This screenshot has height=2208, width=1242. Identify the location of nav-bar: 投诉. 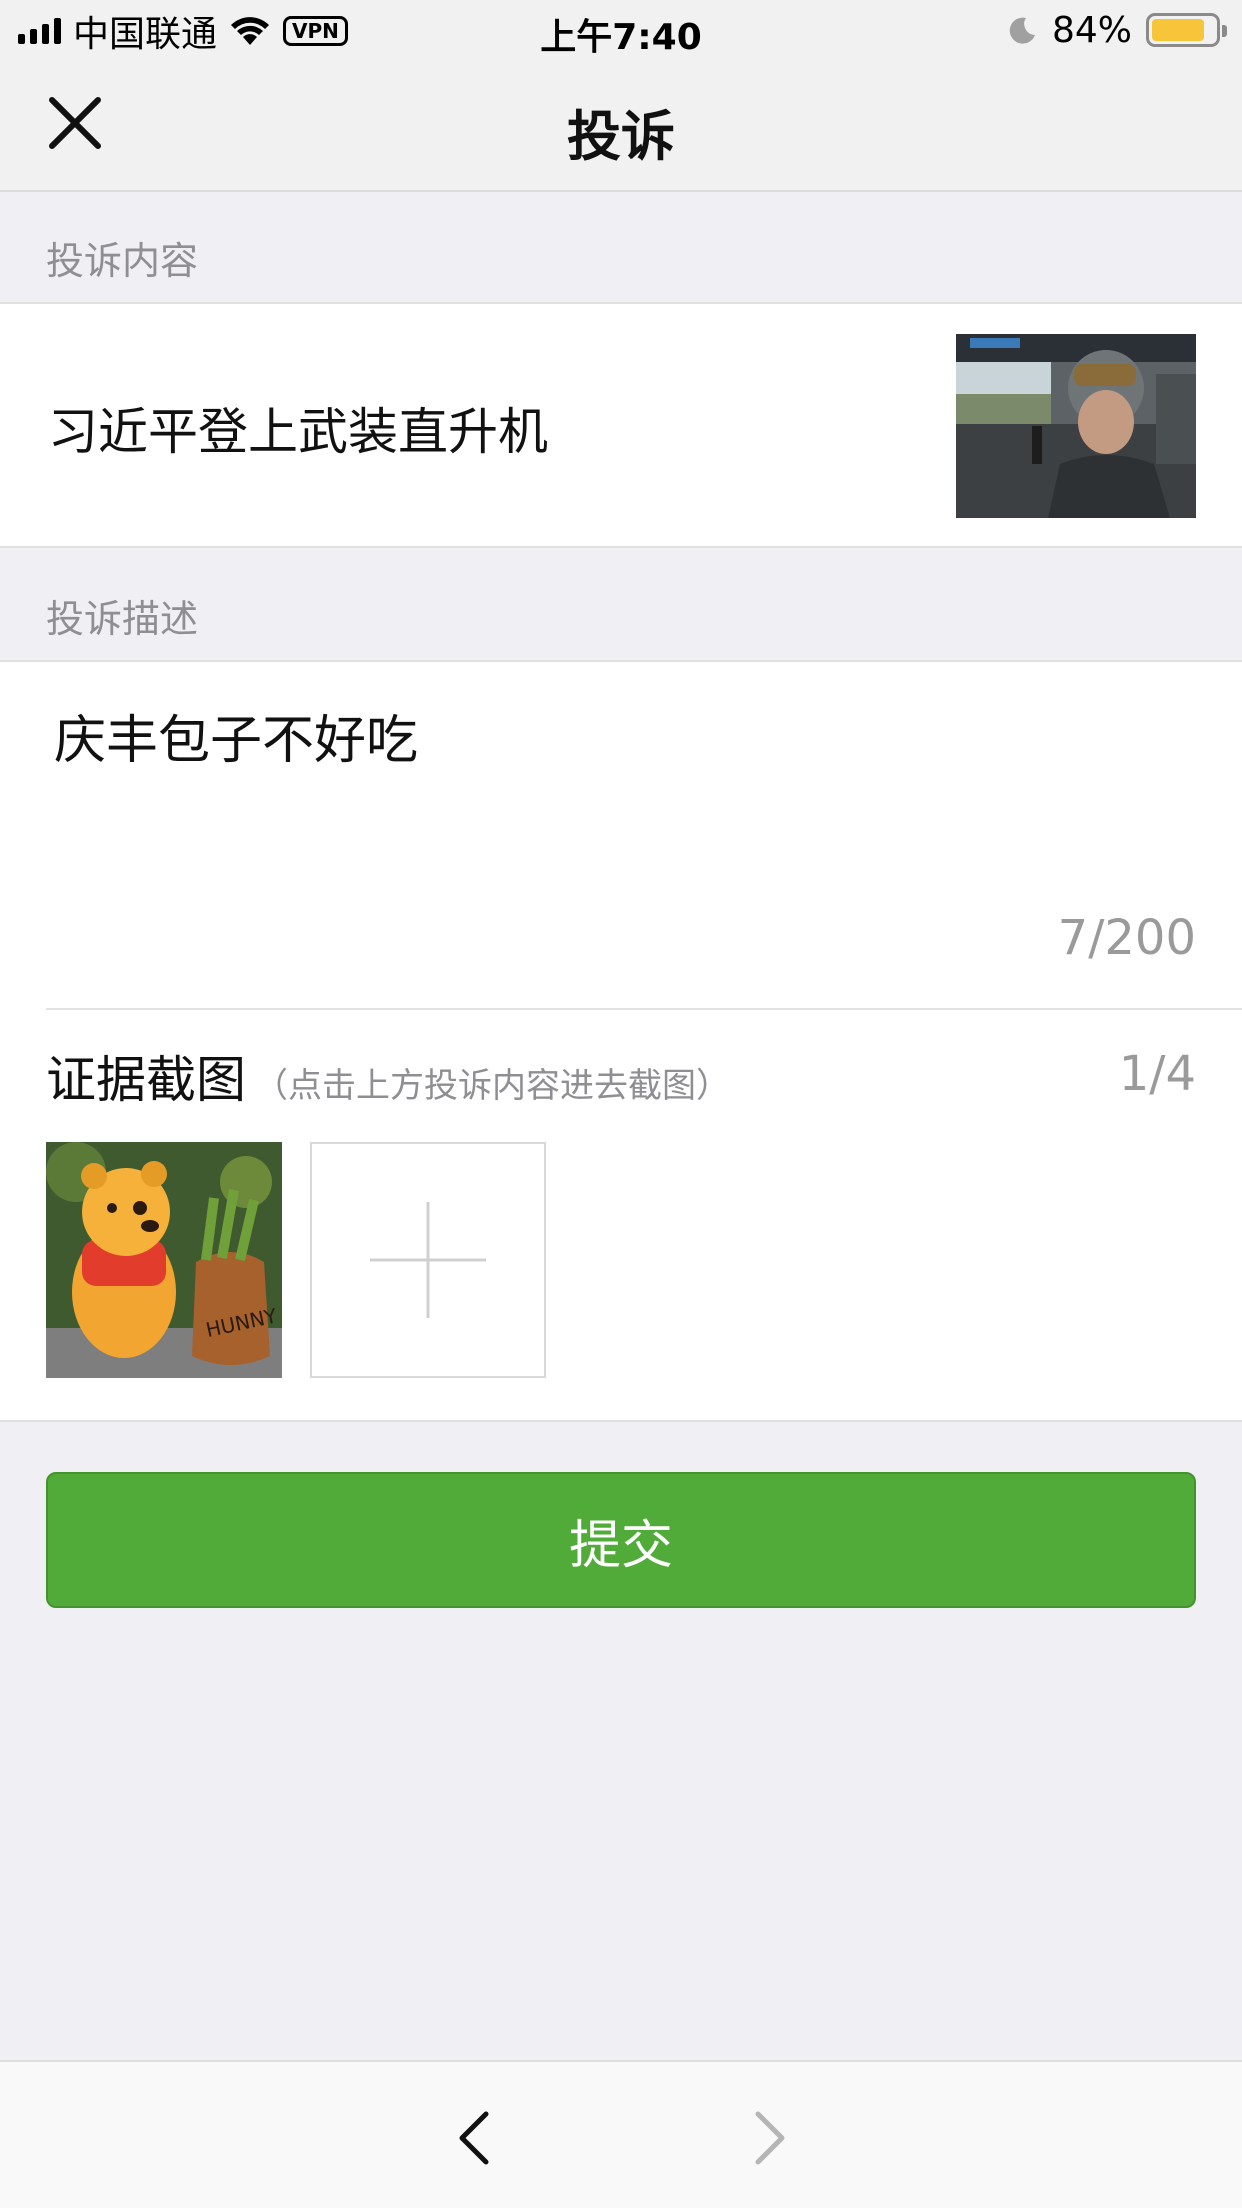
(621, 127).